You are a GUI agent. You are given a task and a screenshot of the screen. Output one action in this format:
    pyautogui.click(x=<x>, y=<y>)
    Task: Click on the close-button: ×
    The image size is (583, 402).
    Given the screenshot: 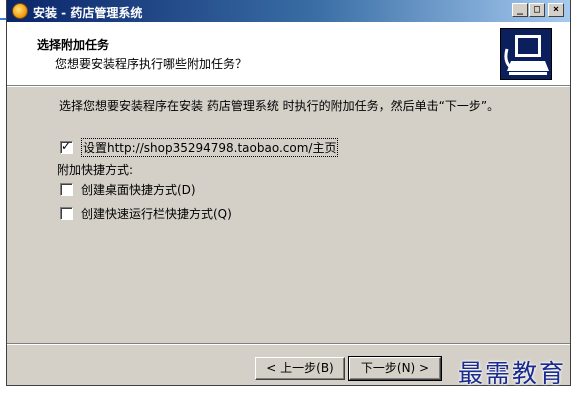 What is the action you would take?
    pyautogui.click(x=556, y=10)
    